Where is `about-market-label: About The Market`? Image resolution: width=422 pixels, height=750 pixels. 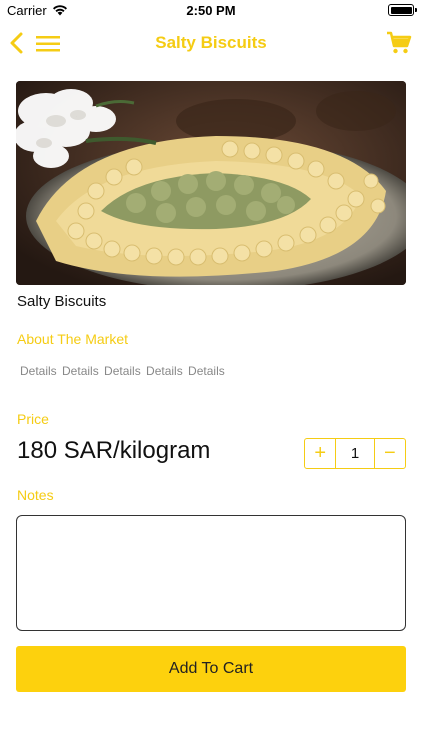 about-market-label: About The Market is located at coordinates (73, 339).